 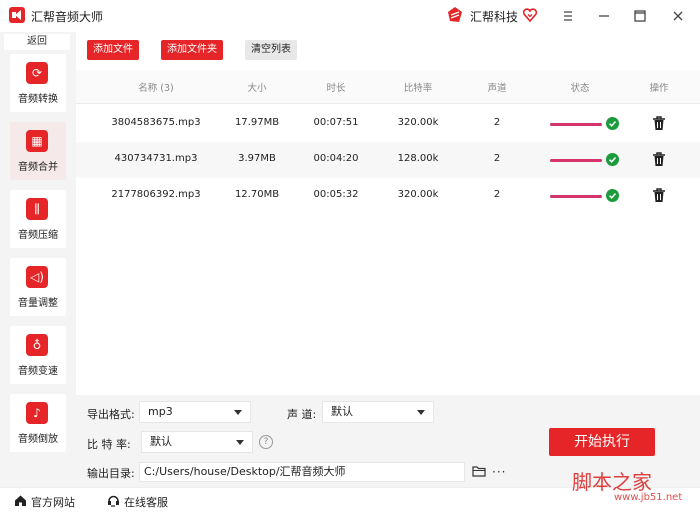 What do you see at coordinates (197, 442) in the screenshot?
I see `bitrate-select: 默认` at bounding box center [197, 442].